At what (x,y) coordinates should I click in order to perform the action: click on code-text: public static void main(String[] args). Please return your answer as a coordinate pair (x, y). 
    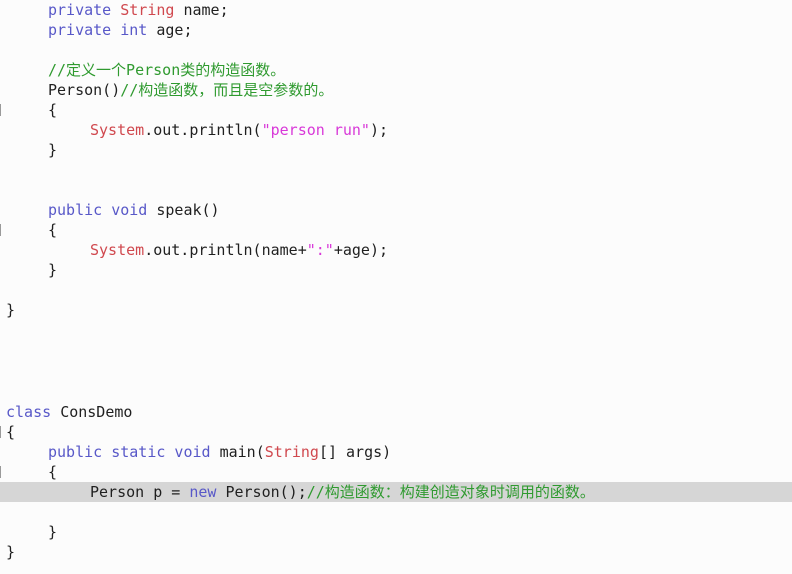
    Looking at the image, I should click on (219, 452).